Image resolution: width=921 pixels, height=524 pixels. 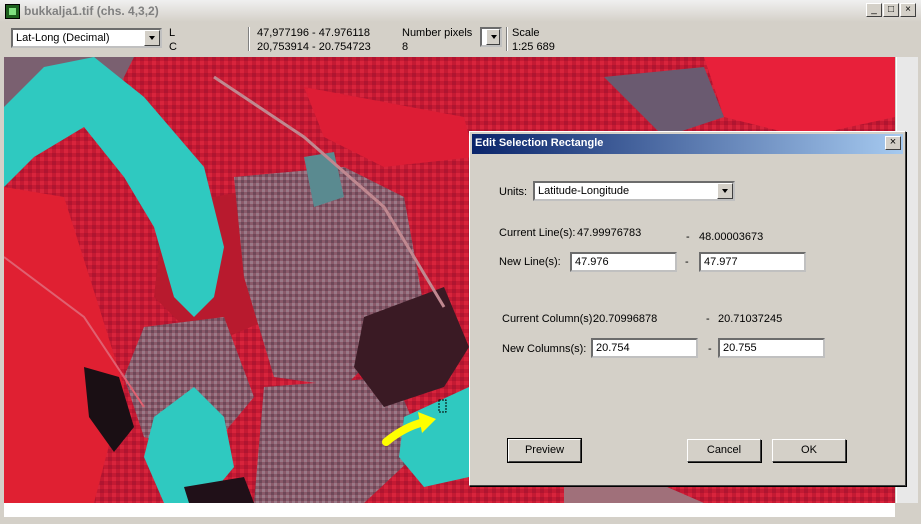 What do you see at coordinates (687, 144) in the screenshot?
I see `dialog-title-bar: Edit Selection Rectangle ×` at bounding box center [687, 144].